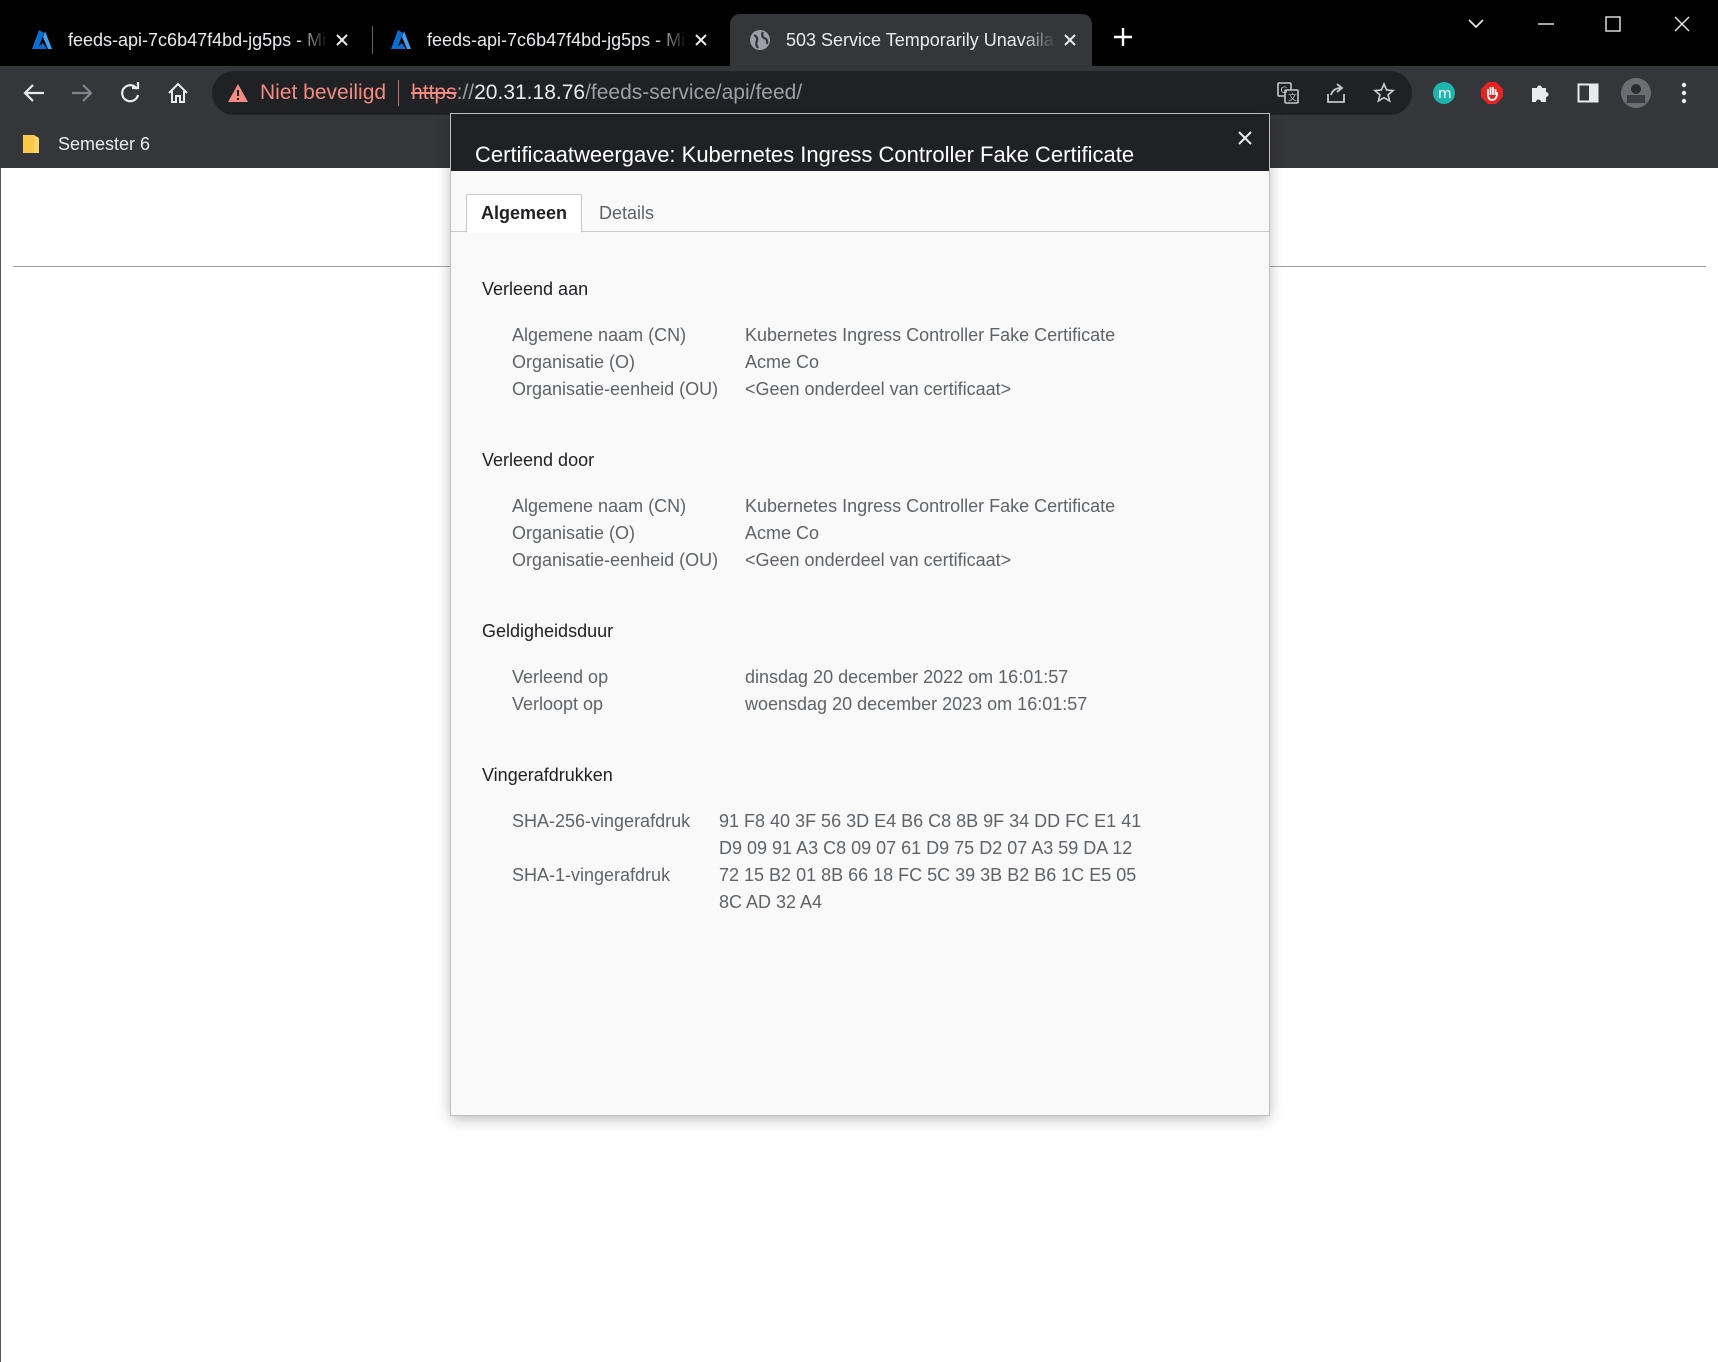 The height and width of the screenshot is (1362, 1718). I want to click on adblock-extension-icon, so click(1492, 93).